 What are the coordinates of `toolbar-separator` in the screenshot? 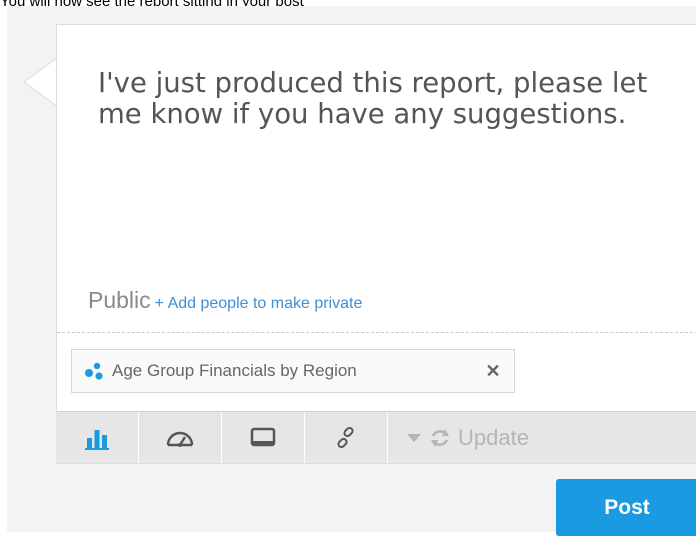 It's located at (387, 437).